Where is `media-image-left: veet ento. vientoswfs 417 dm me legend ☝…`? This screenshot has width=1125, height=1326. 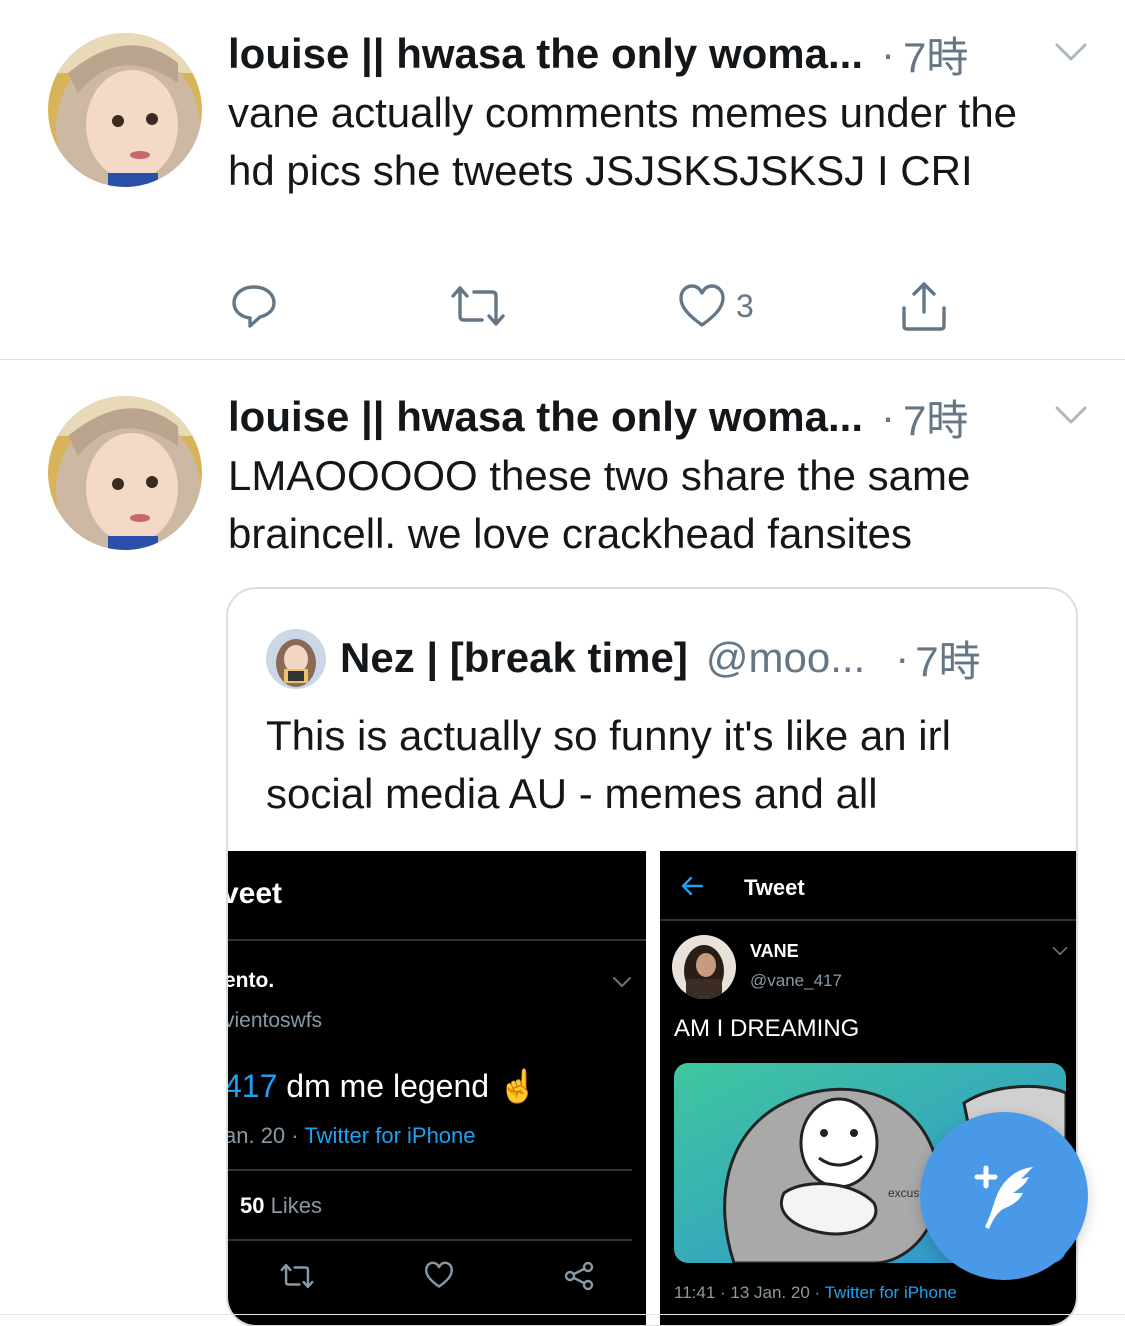 media-image-left: veet ento. vientoswfs 417 dm me legend ☝… is located at coordinates (437, 1088).